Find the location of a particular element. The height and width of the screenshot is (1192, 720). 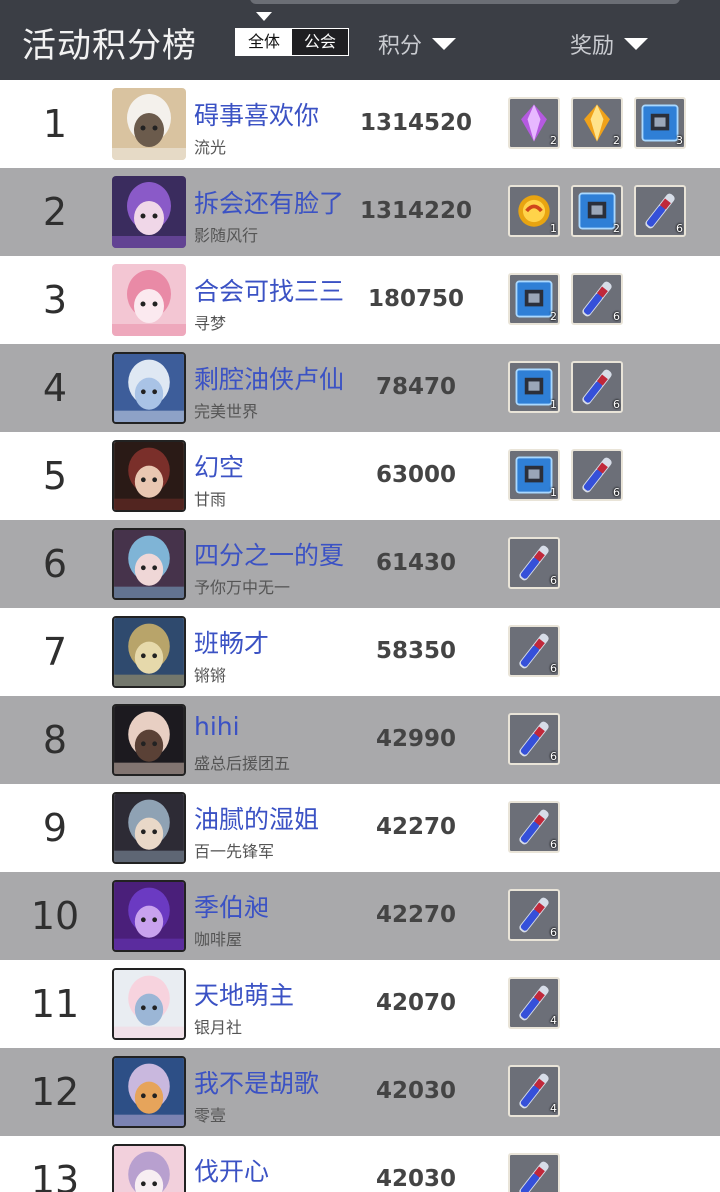

pink-cat-avatar is located at coordinates (149, 1168).